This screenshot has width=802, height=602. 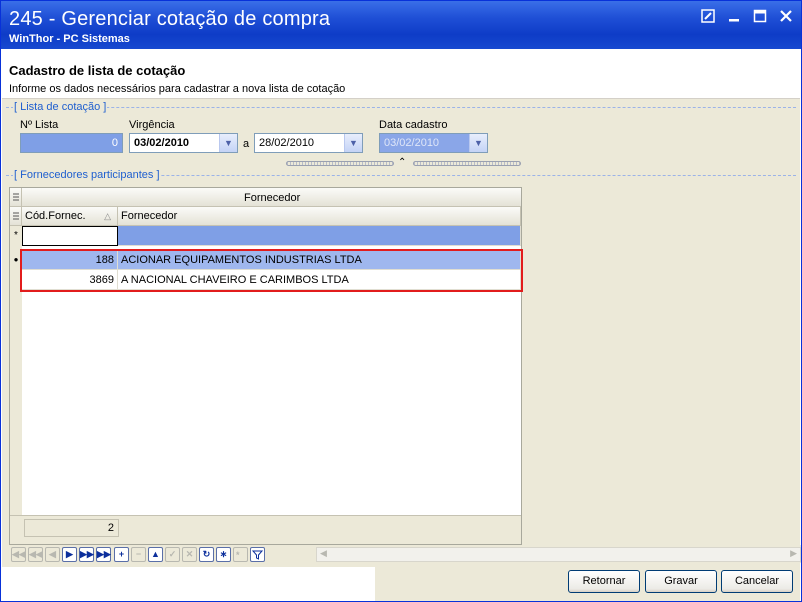 I want to click on chevron-up-icon: ⌃, so click(x=402, y=162).